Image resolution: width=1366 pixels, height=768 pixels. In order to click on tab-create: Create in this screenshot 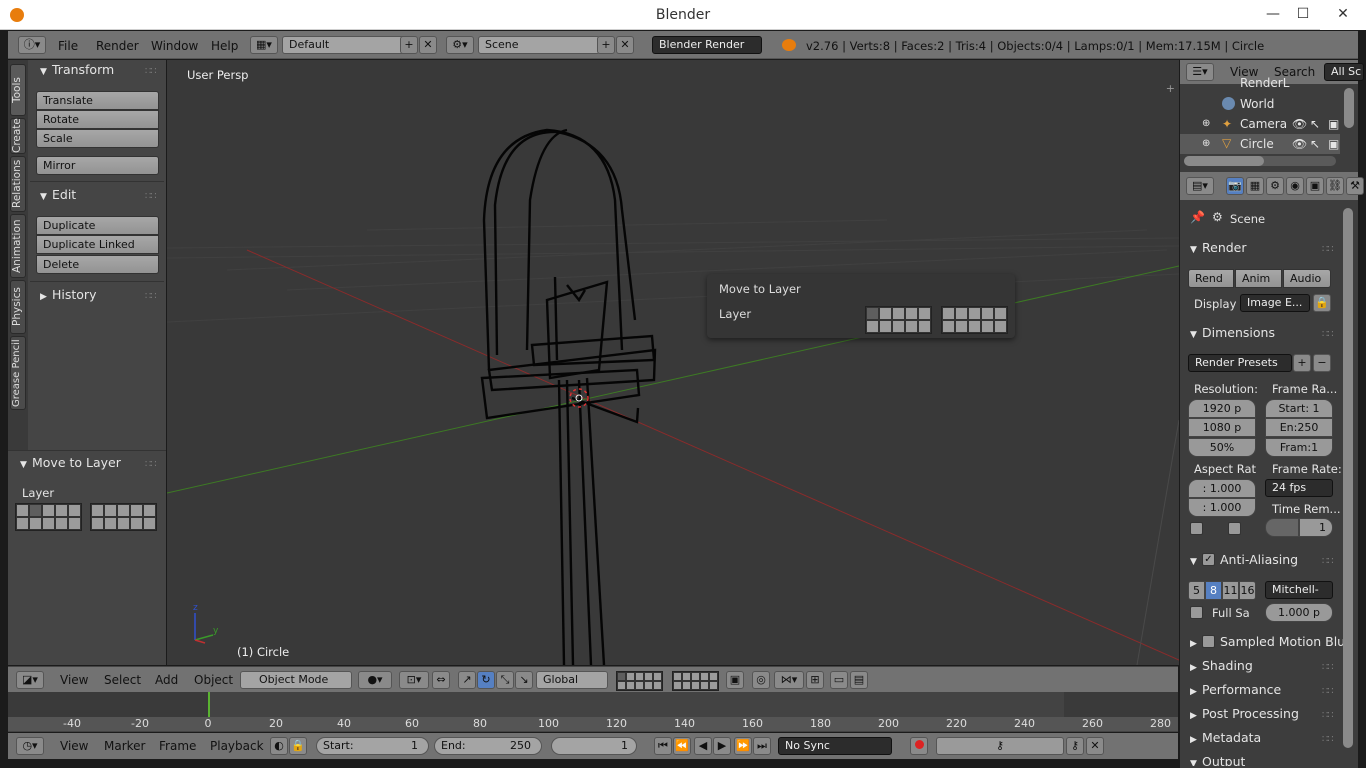, I will do `click(18, 136)`.